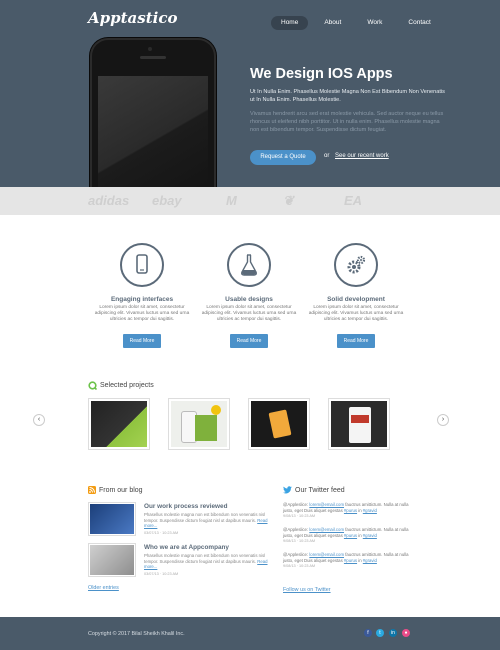  I want to click on nav-work: Work, so click(374, 23).